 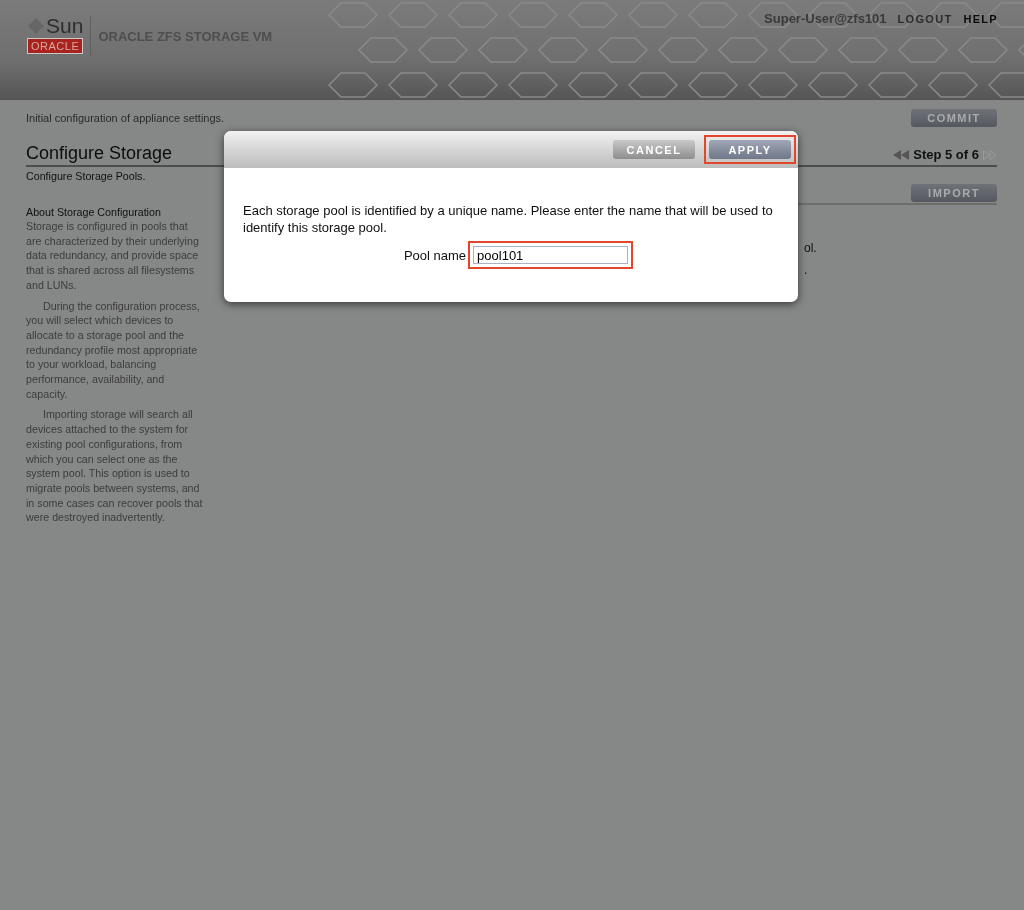 What do you see at coordinates (65, 26) in the screenshot?
I see `brand-name: Sun` at bounding box center [65, 26].